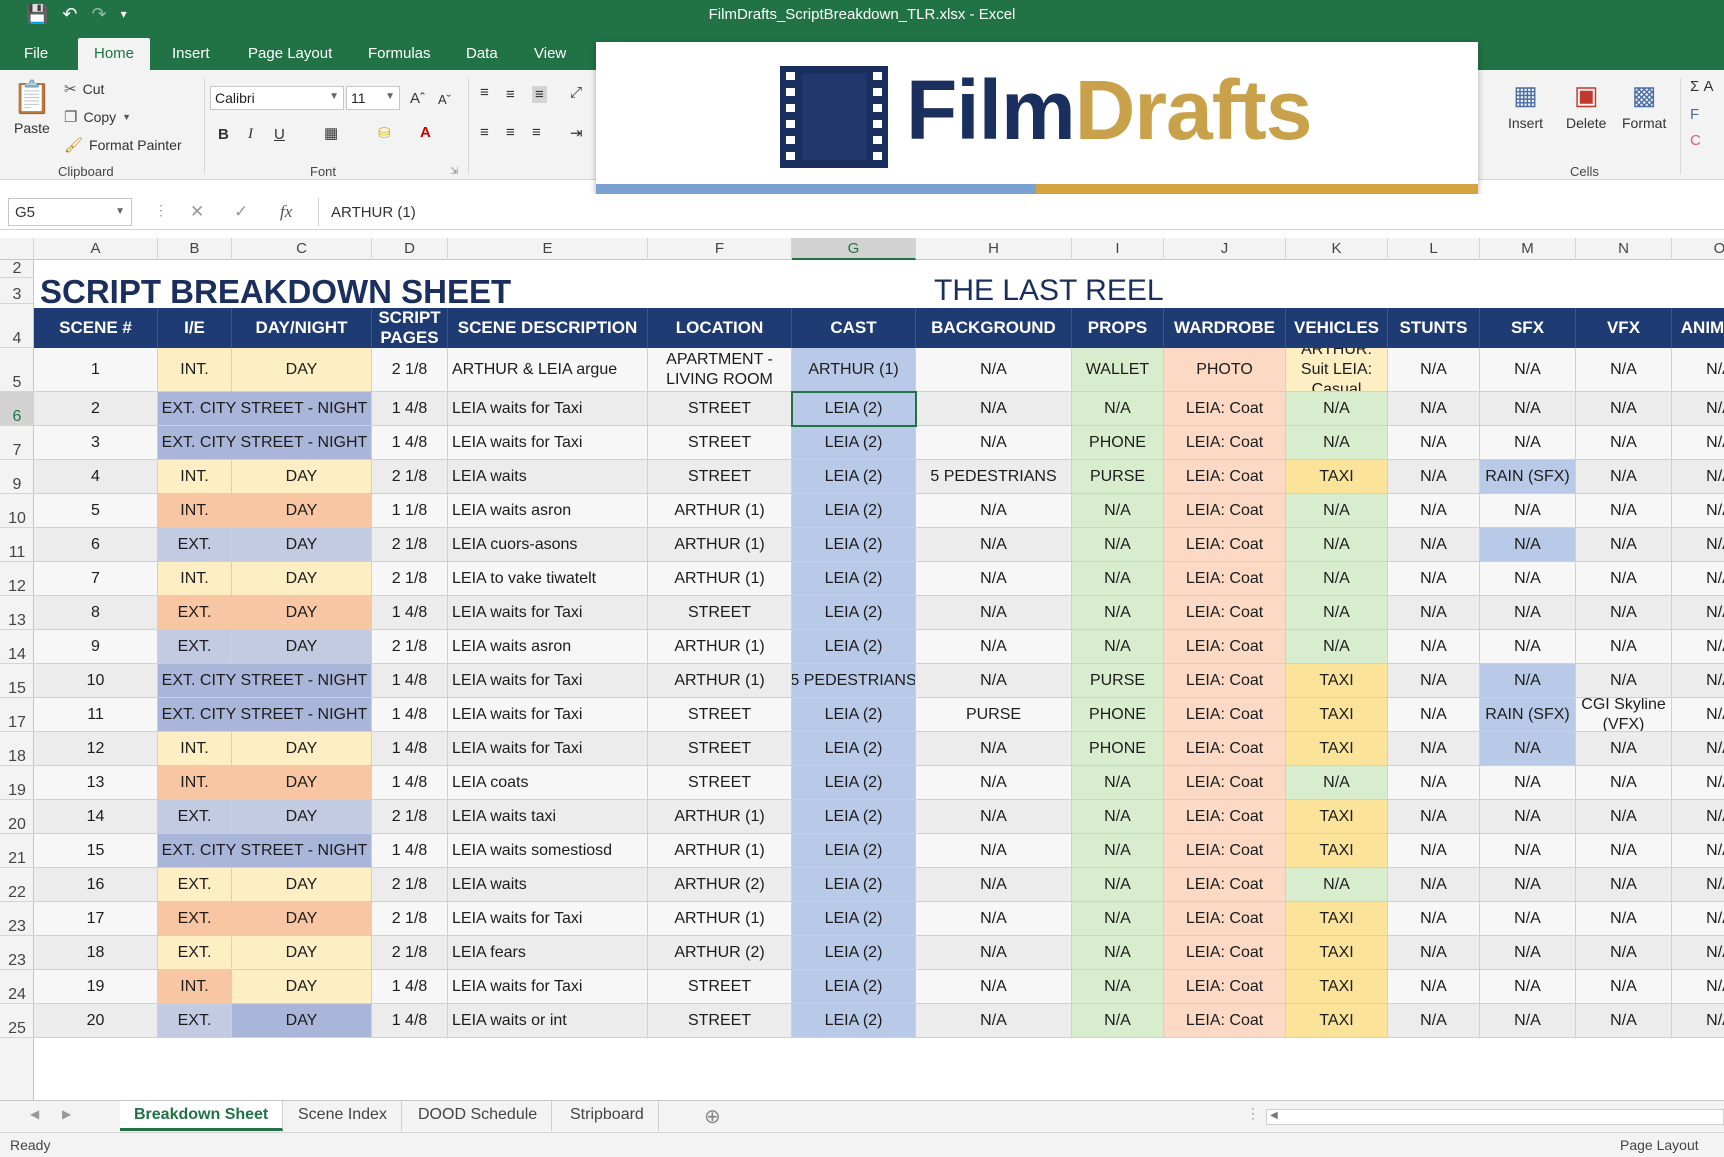 This screenshot has width=1724, height=1157. Describe the element at coordinates (17, 370) in the screenshot. I see `row-header: 5` at that location.